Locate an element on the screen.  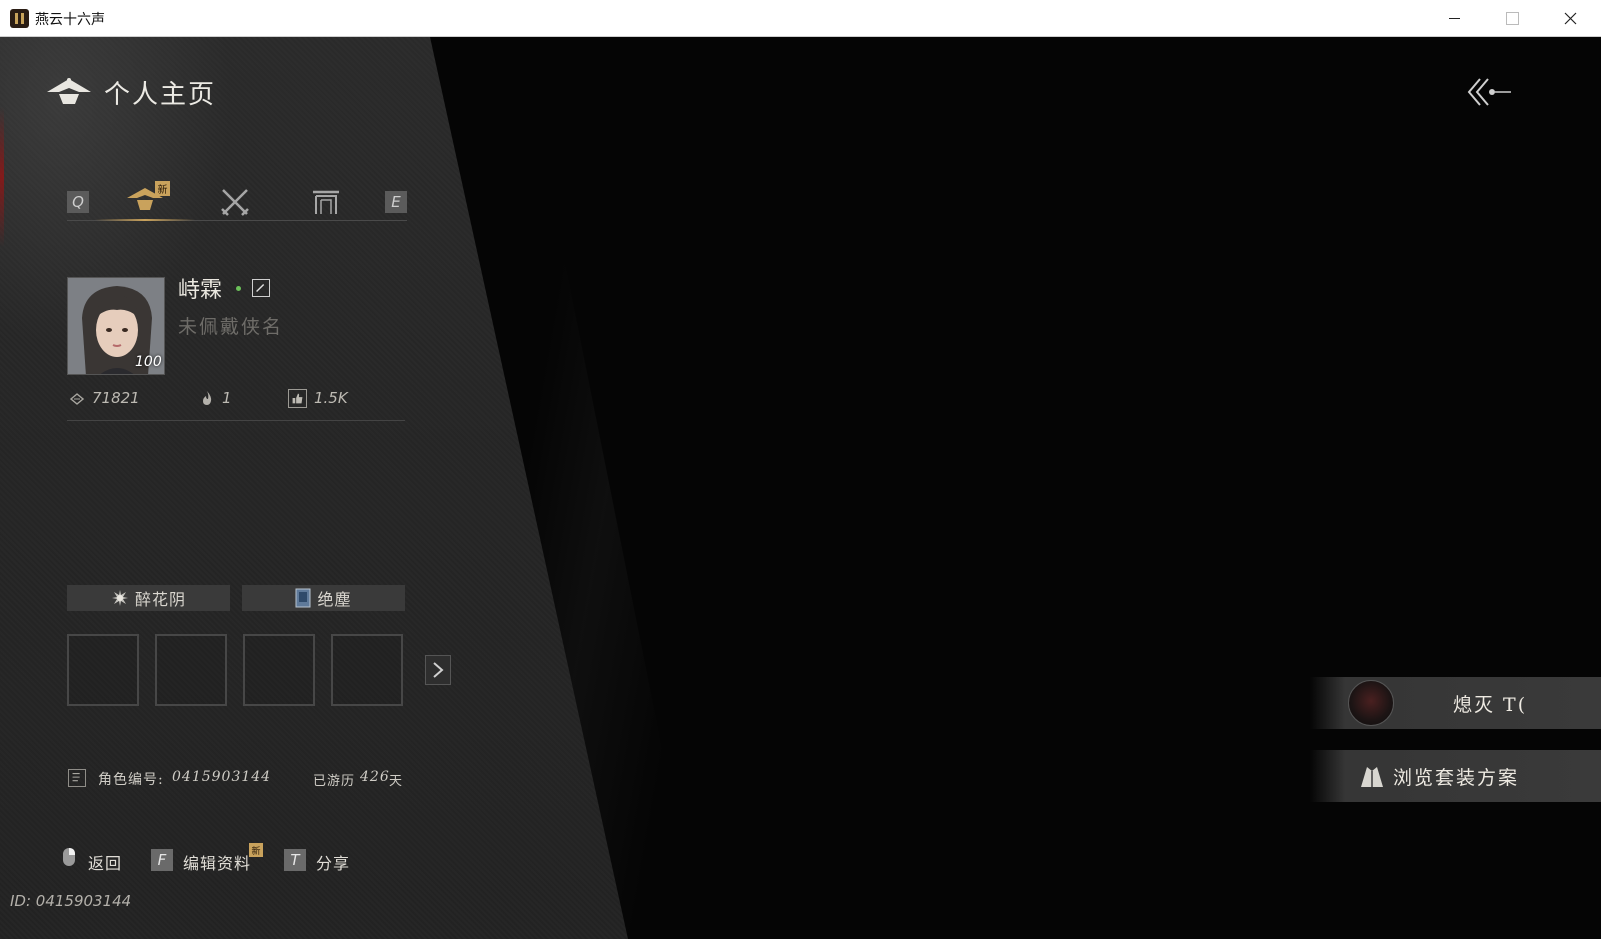
scroll-icon is located at coordinates (303, 598).